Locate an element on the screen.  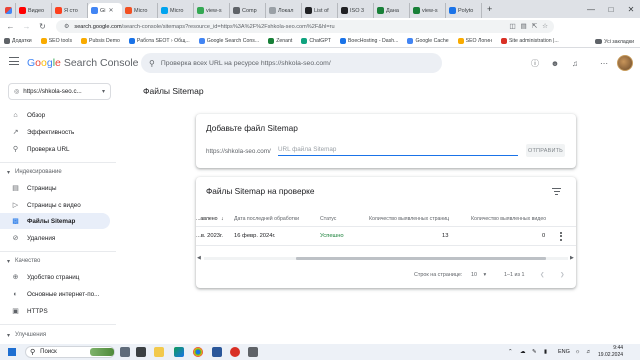
section-improvements: ▾ Улучшения is located at coordinates (55, 335).